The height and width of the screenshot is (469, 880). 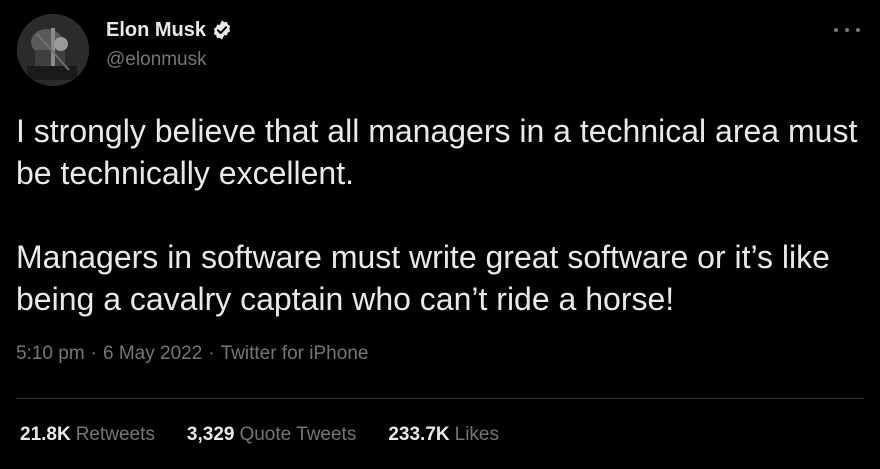 What do you see at coordinates (50, 354) in the screenshot?
I see `tweet-time: 5:10 pm` at bounding box center [50, 354].